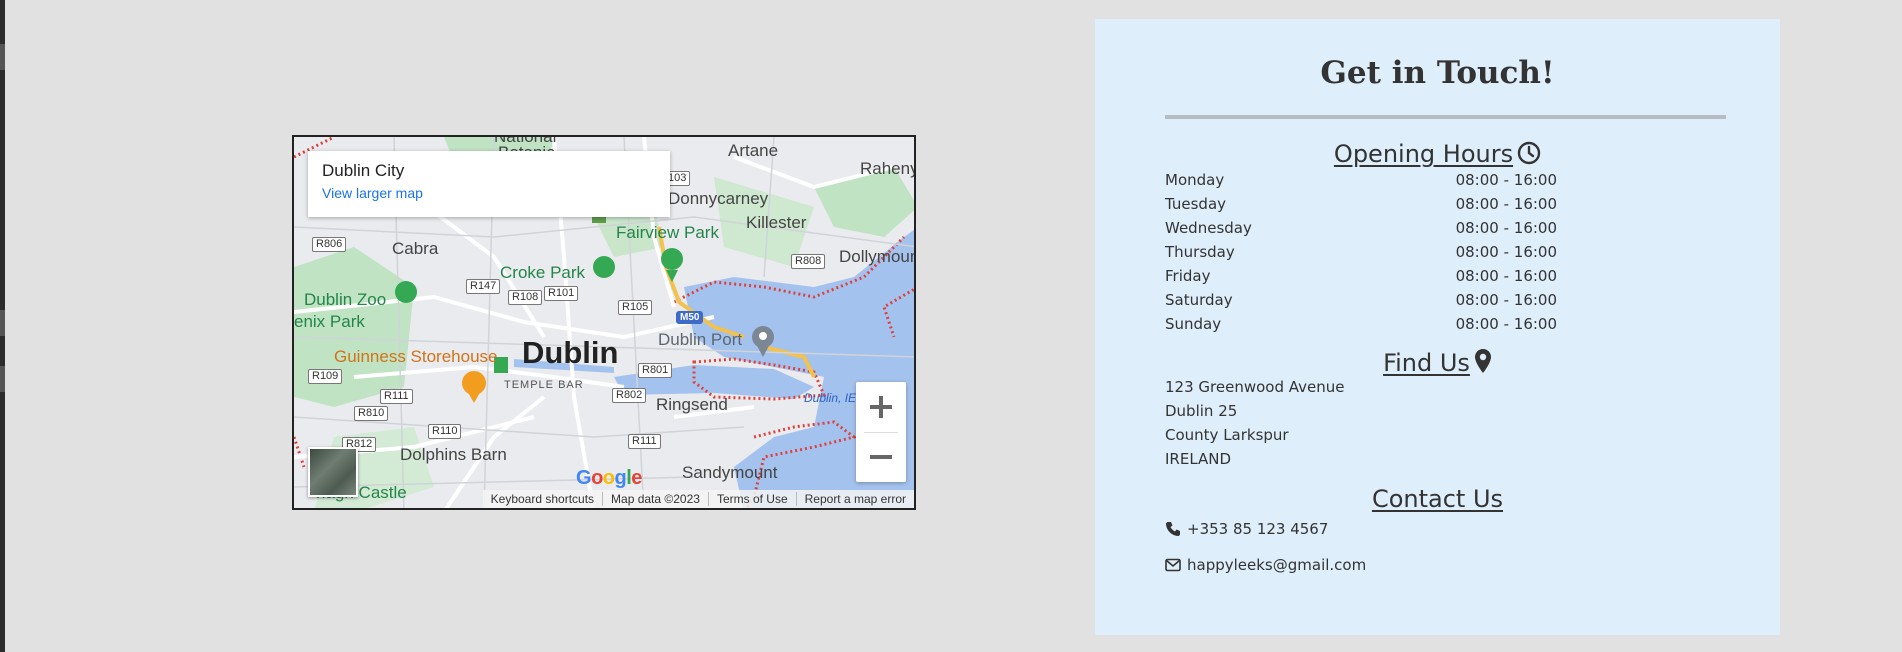  I want to click on road-shield: R105, so click(635, 307).